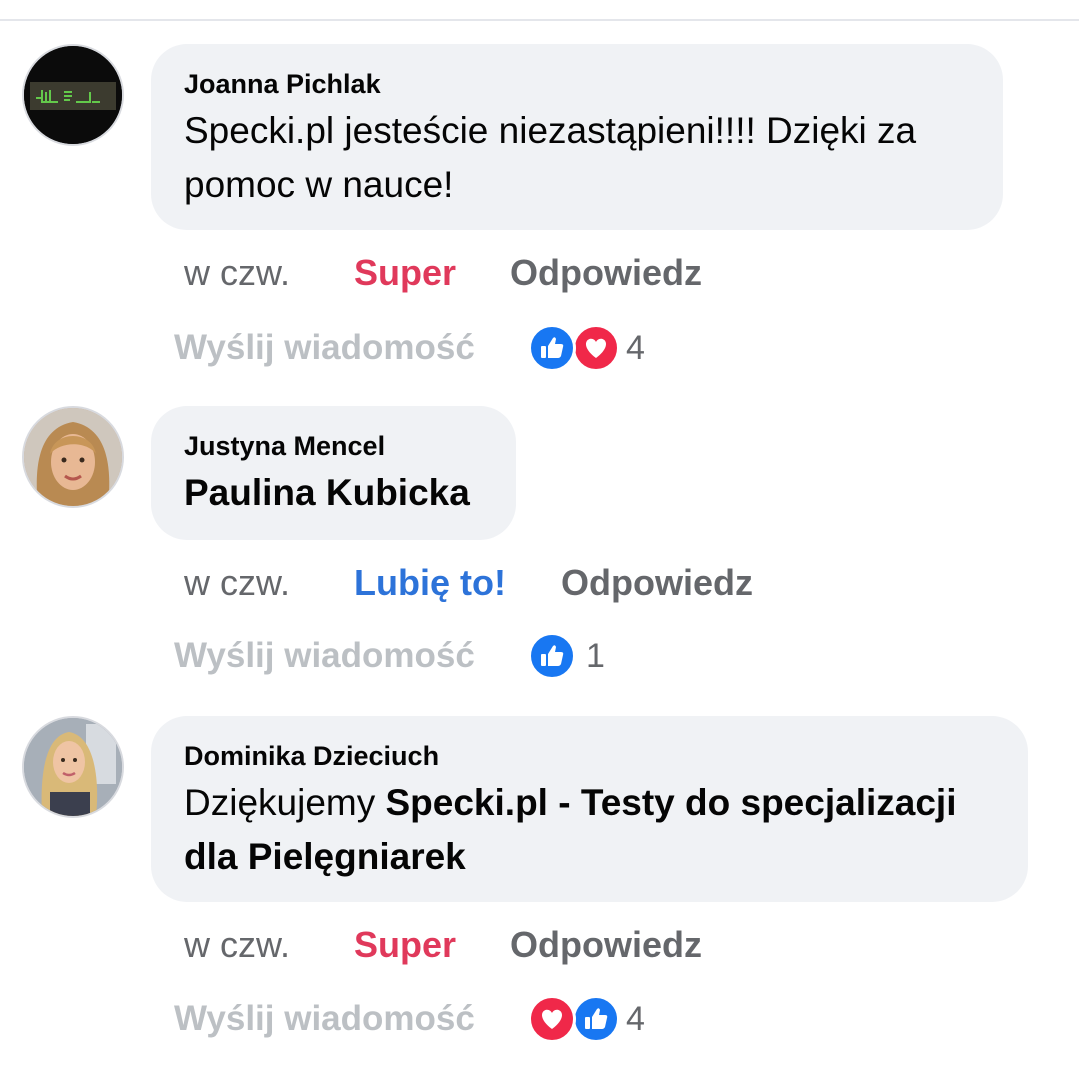 The image size is (1079, 1069). I want to click on reaction-count: 1, so click(595, 656).